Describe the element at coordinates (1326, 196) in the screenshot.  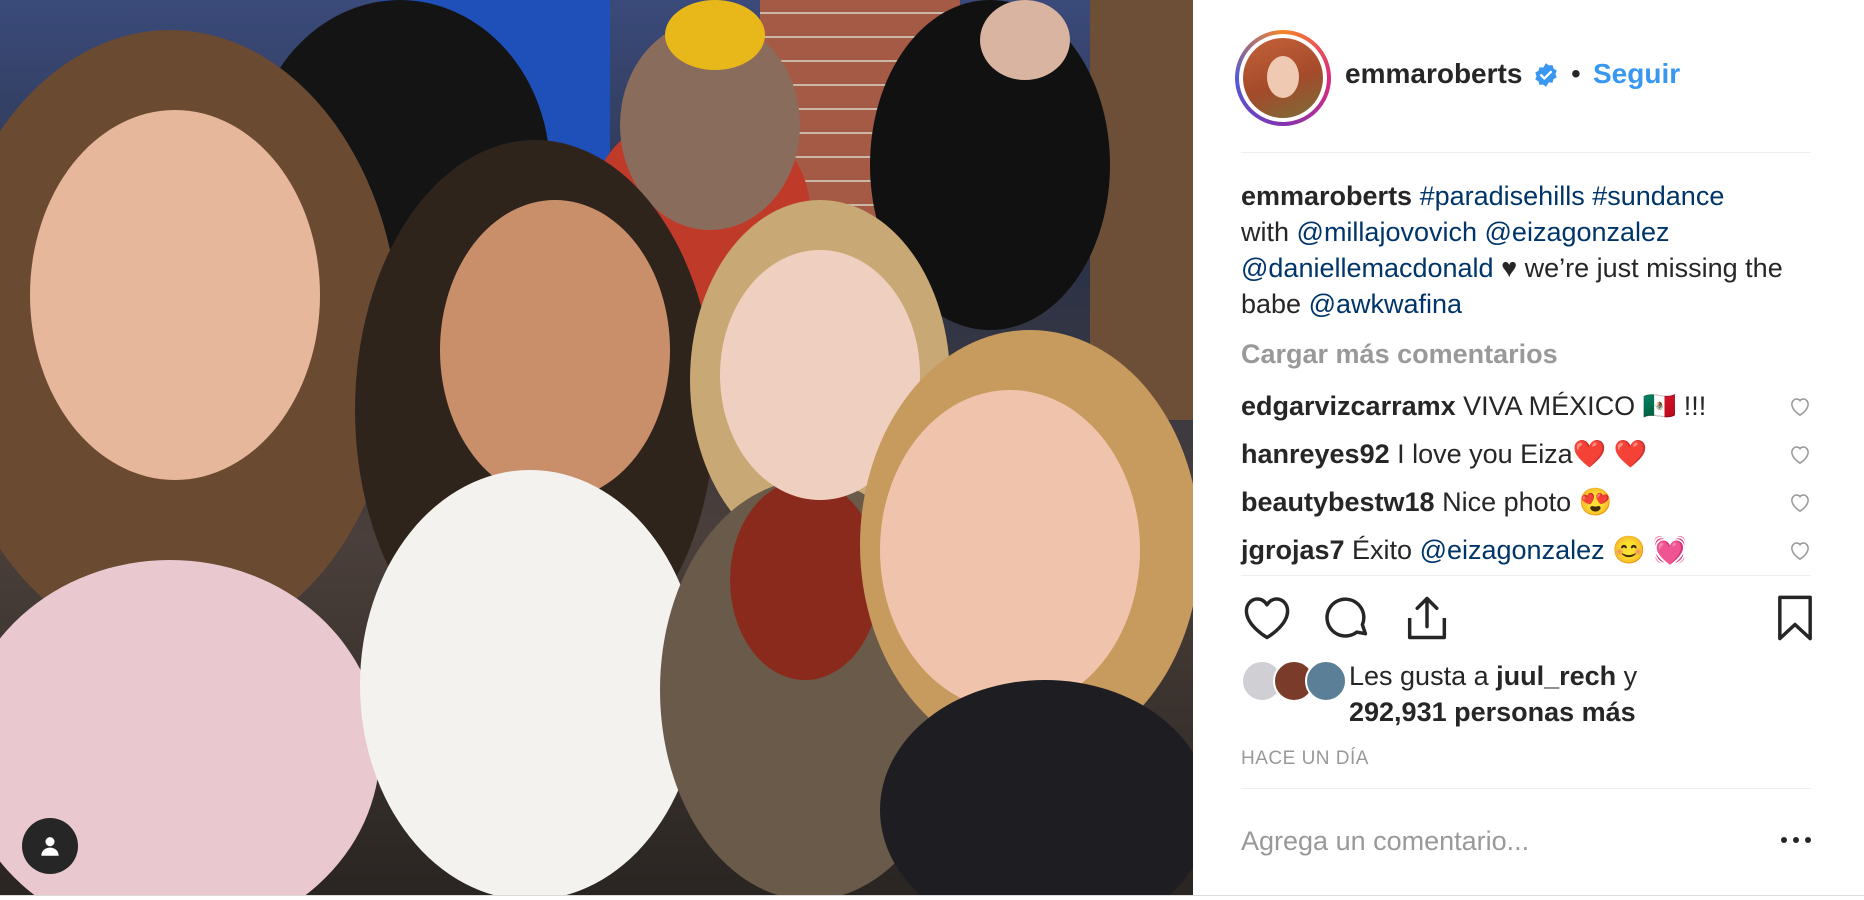
I see `caption-username: emmaroberts` at that location.